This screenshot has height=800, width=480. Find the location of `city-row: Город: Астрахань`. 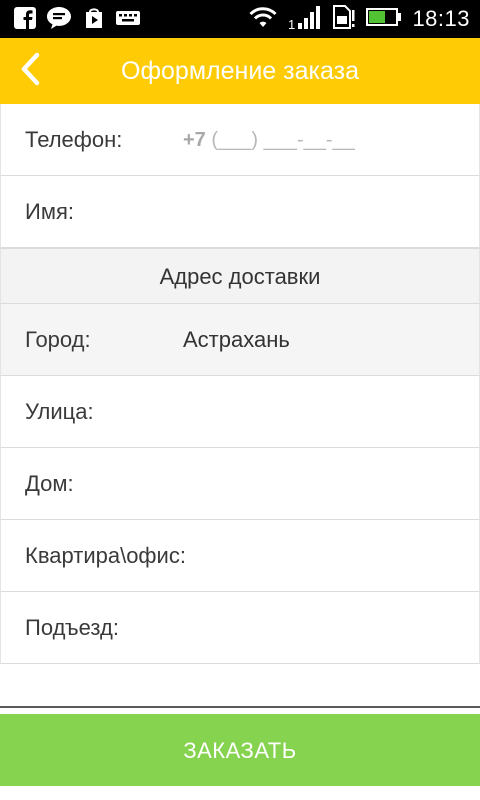

city-row: Город: Астрахань is located at coordinates (240, 340).